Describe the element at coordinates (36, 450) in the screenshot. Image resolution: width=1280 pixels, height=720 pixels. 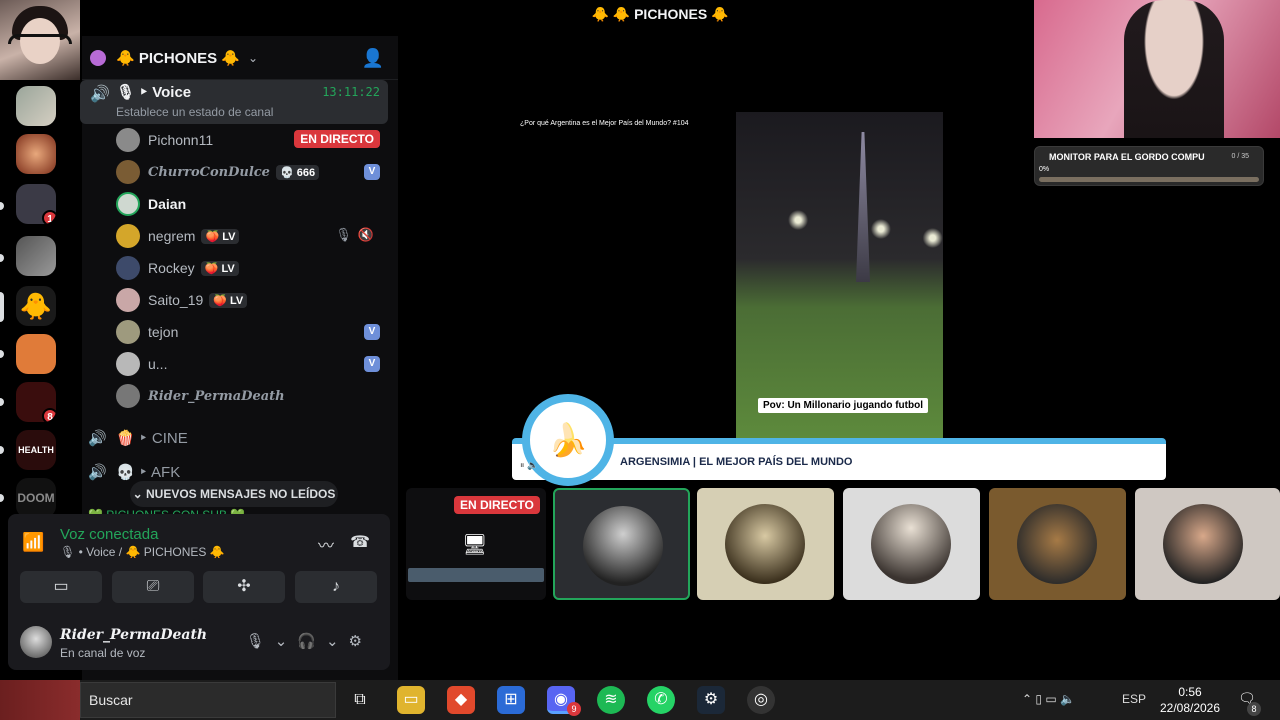
I see `server-icon-health: HEALTH` at that location.